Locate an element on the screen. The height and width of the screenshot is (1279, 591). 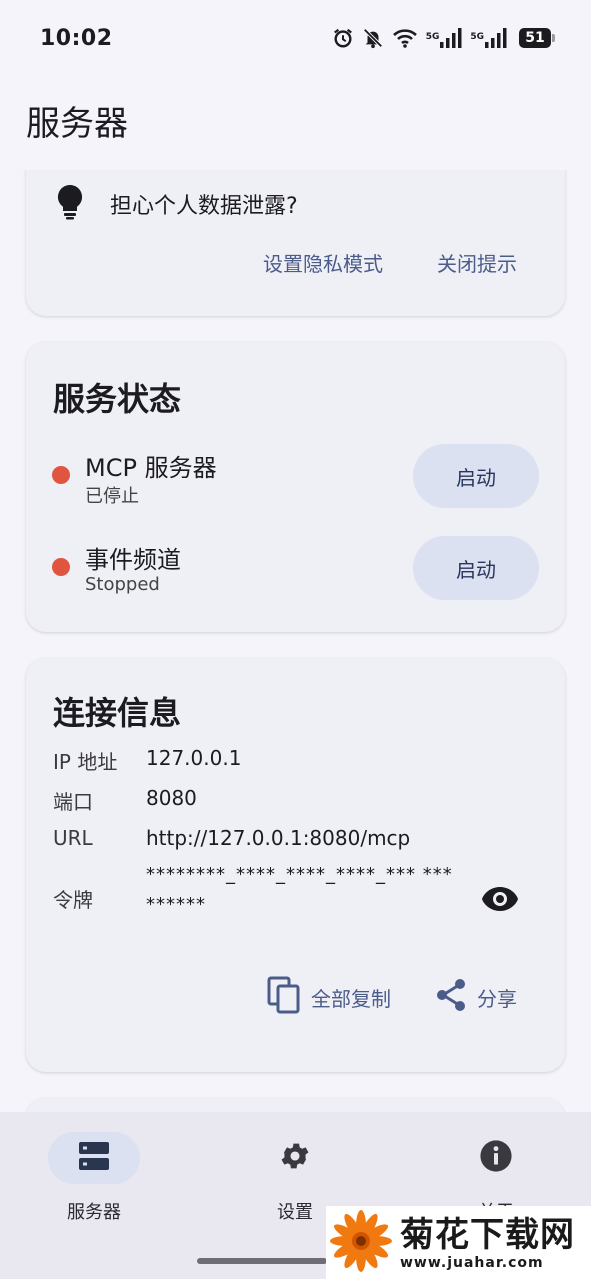
gear-icon is located at coordinates (295, 1158).